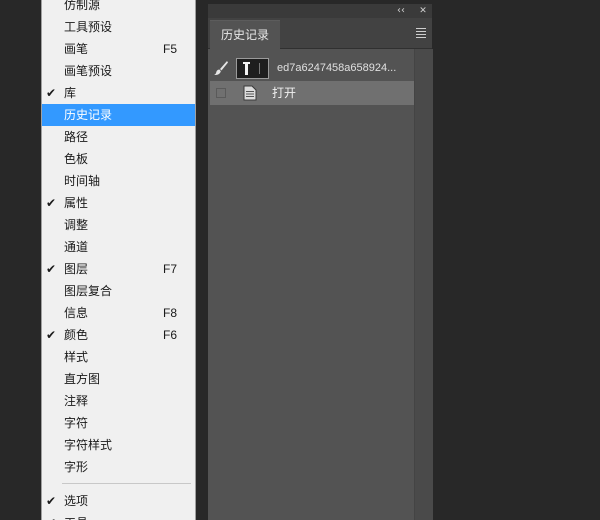 This screenshot has height=520, width=600. What do you see at coordinates (170, 335) in the screenshot?
I see `menu-item-shortcut: F6` at bounding box center [170, 335].